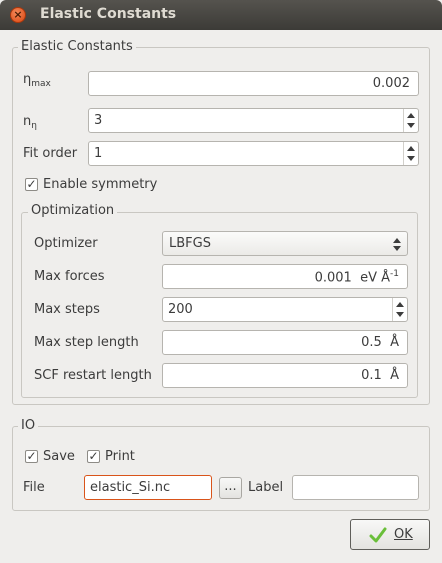 Image resolution: width=442 pixels, height=563 pixels. I want to click on max-forces-label: Max forces, so click(69, 276).